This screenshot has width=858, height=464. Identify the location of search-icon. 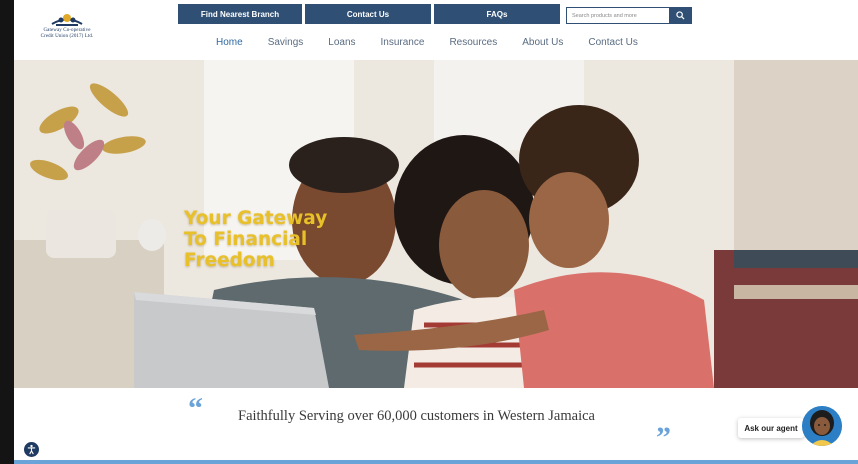
(680, 15).